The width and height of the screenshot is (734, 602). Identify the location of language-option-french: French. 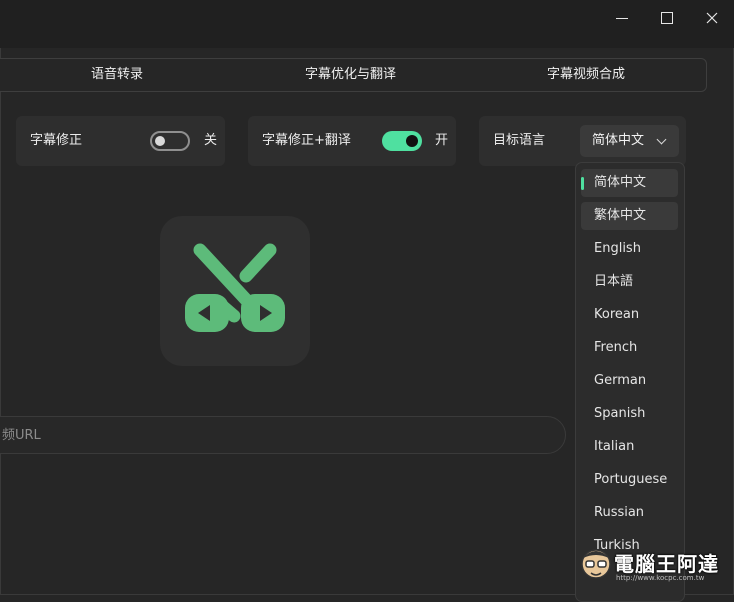
(629, 348).